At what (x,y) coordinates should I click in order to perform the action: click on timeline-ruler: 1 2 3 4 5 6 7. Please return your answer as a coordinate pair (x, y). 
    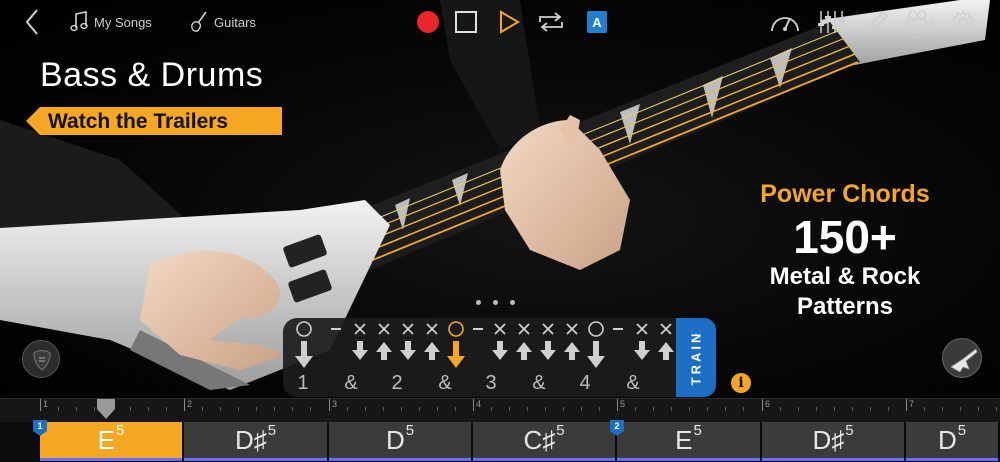
    Looking at the image, I should click on (500, 410).